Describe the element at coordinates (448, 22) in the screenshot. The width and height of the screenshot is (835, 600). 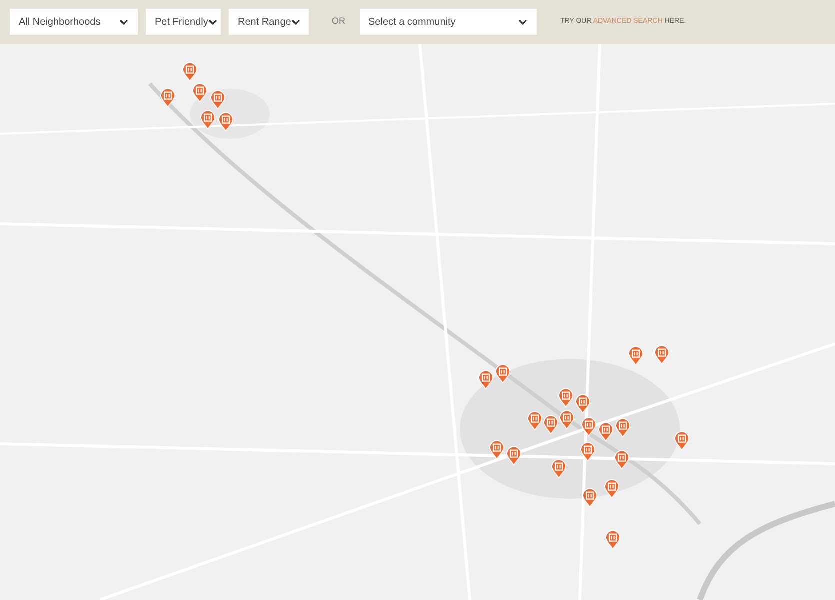
I see `community-dropdown: Select a community` at that location.